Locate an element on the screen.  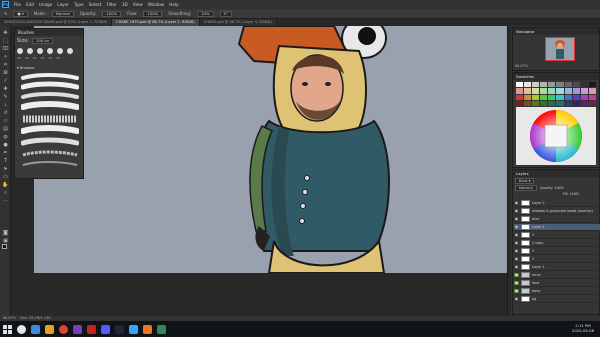
swatch-grid is located at coordinates (556, 94).